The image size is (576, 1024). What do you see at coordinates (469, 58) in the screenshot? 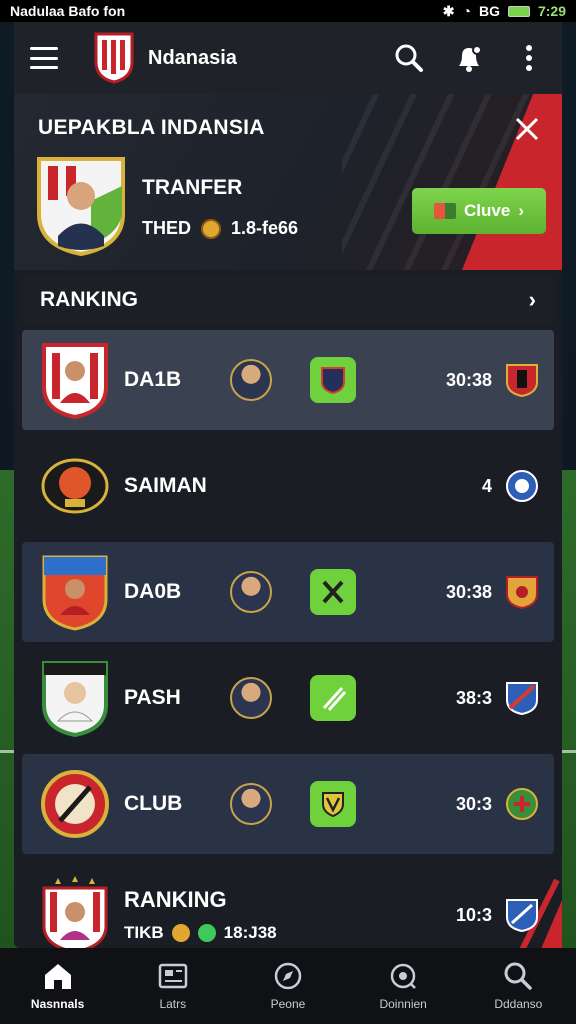
I see `notification-bell-icon` at bounding box center [469, 58].